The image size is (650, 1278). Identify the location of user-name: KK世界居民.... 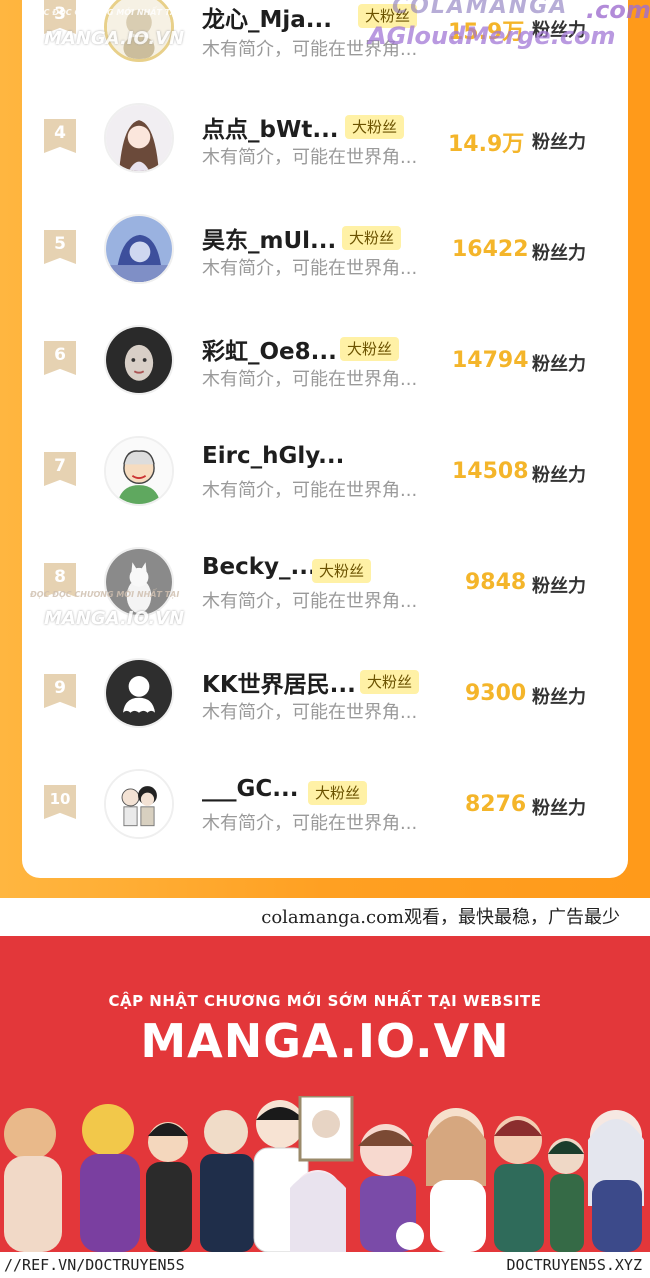
(279, 682).